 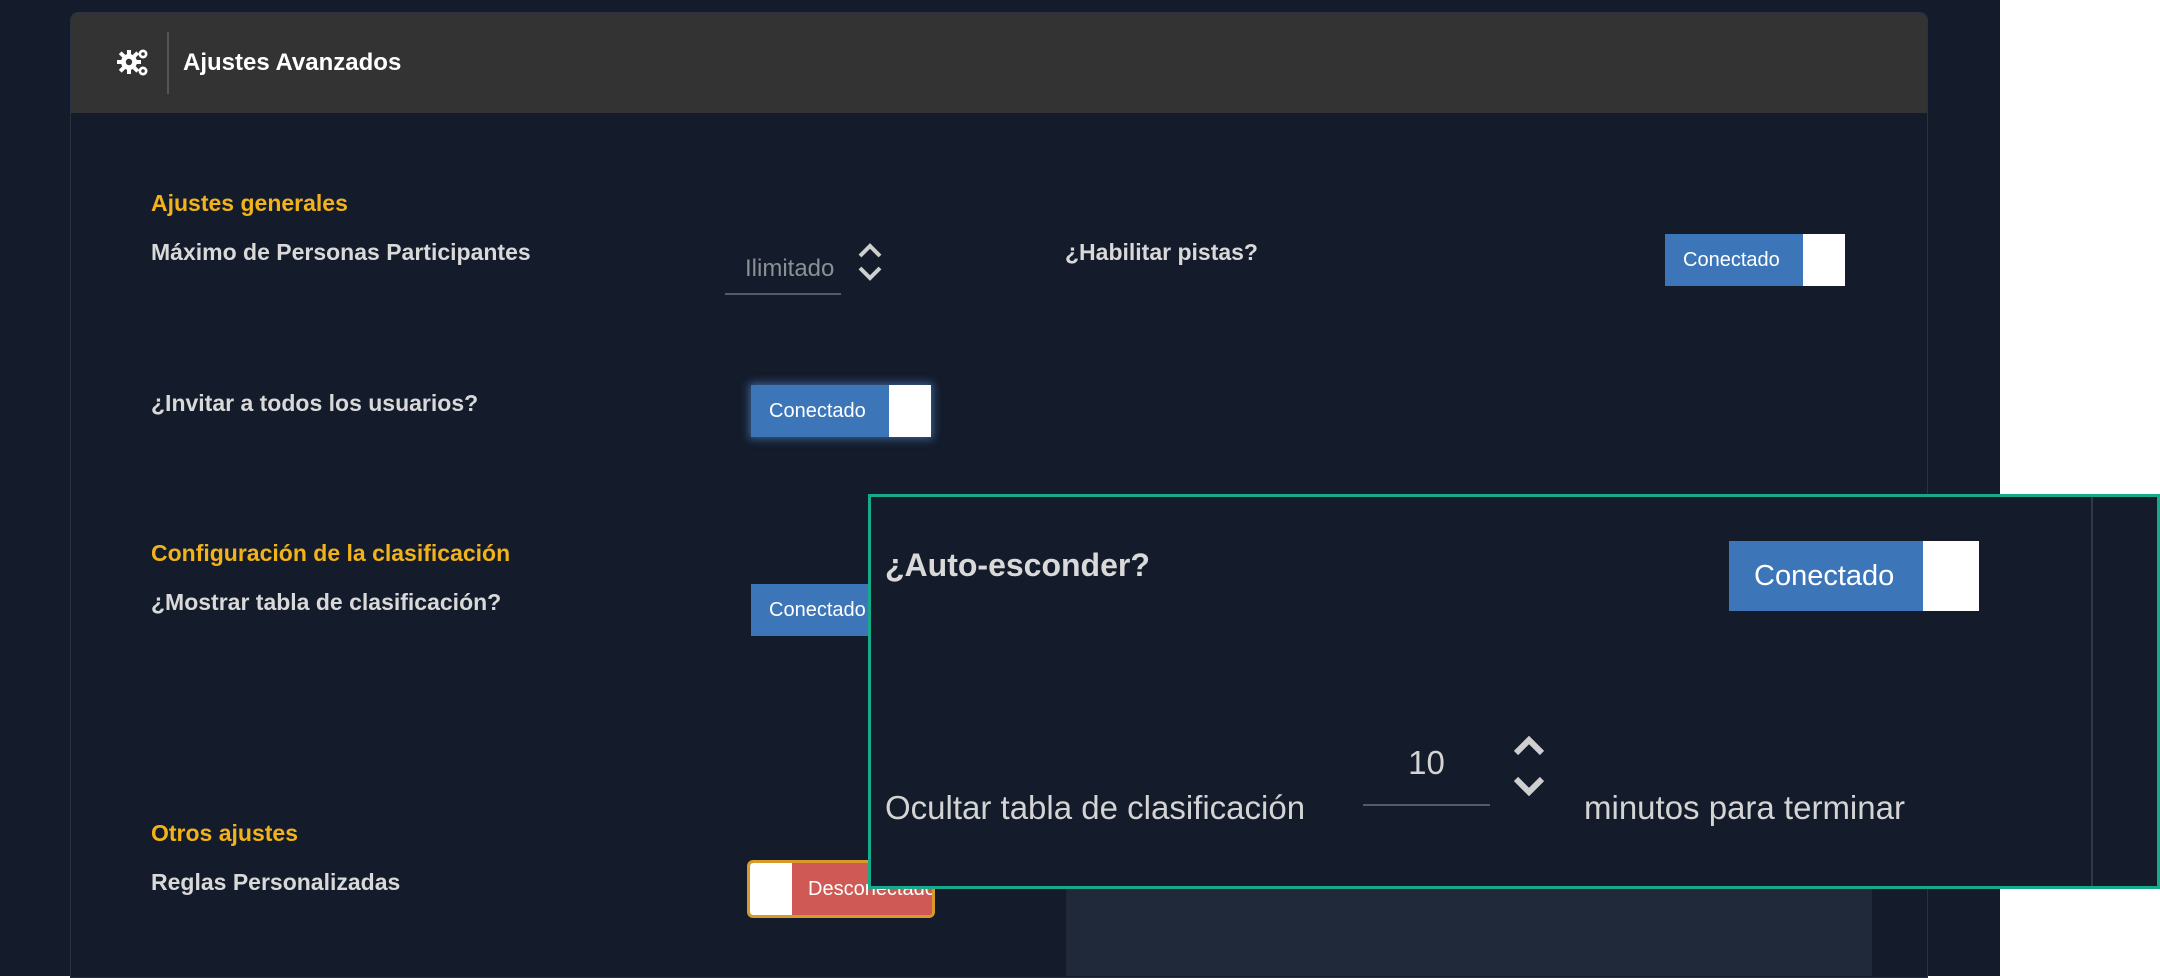 I want to click on show-leaderboard-label: ¿Mostrar tabla de clasificación?, so click(x=326, y=602).